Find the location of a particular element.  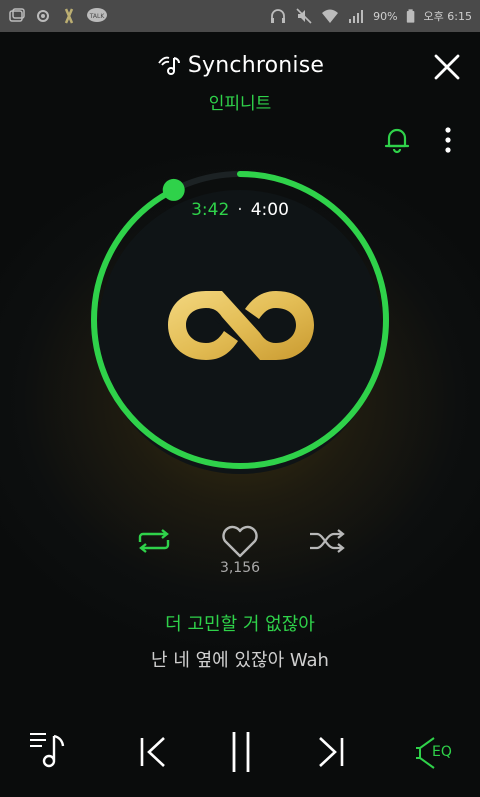

action-row: 3,156 is located at coordinates (240, 550).